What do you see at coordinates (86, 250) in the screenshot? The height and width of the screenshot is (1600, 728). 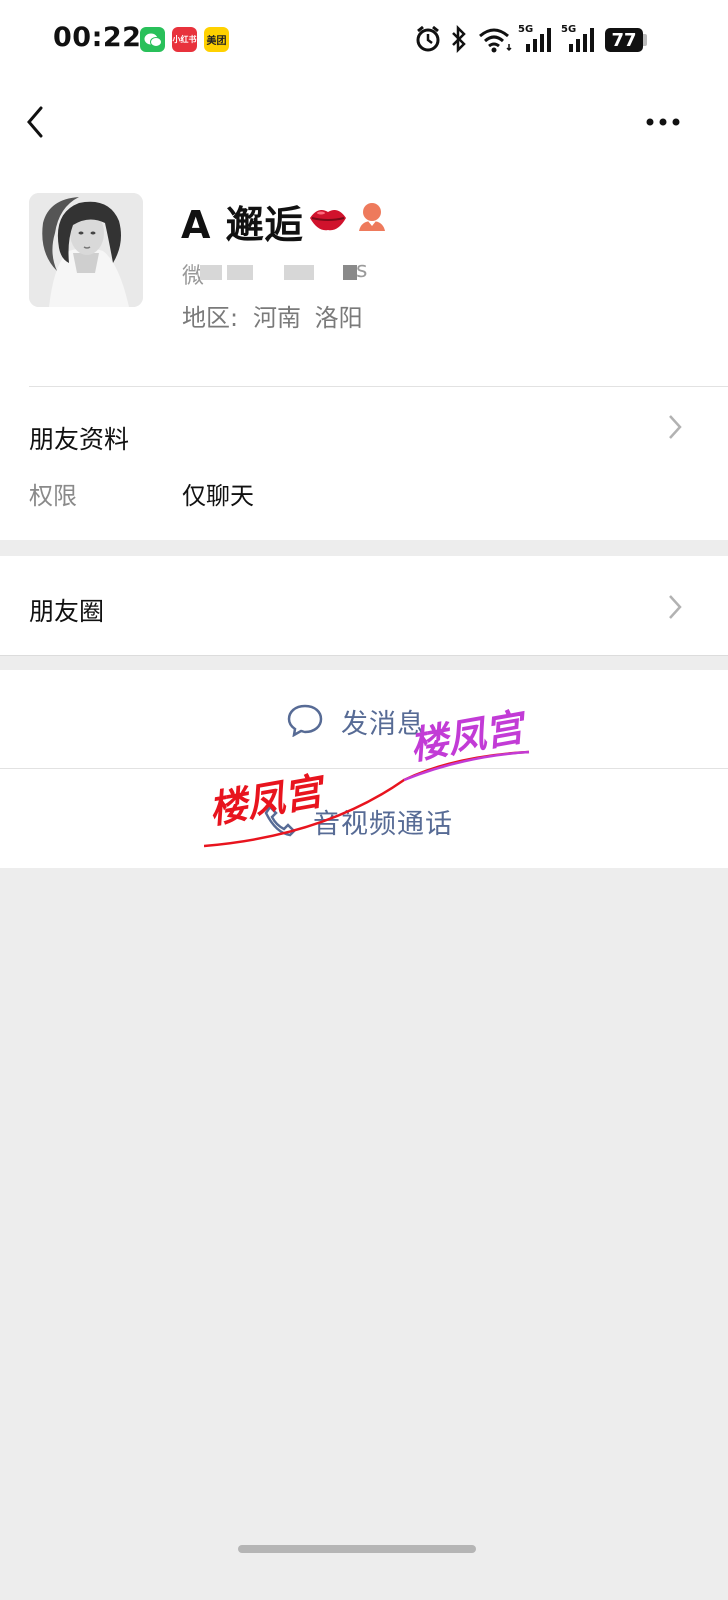 I see `avatar` at bounding box center [86, 250].